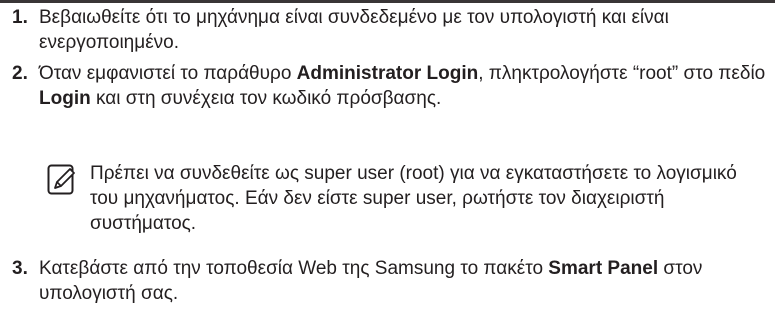 The image size is (775, 310). What do you see at coordinates (266, 98) in the screenshot?
I see `step-2-text-part: και στη συνέχεια τον κωδικό πρόσβασης.` at bounding box center [266, 98].